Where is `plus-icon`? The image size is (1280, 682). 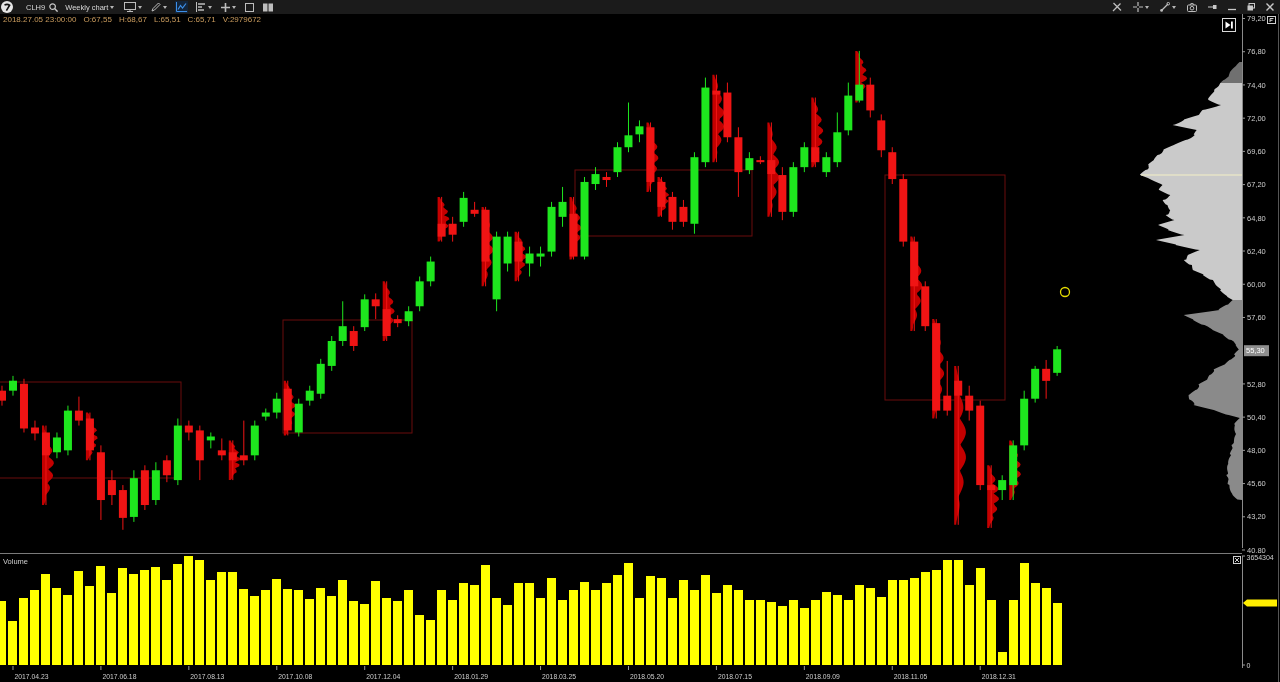
plus-icon is located at coordinates (226, 7).